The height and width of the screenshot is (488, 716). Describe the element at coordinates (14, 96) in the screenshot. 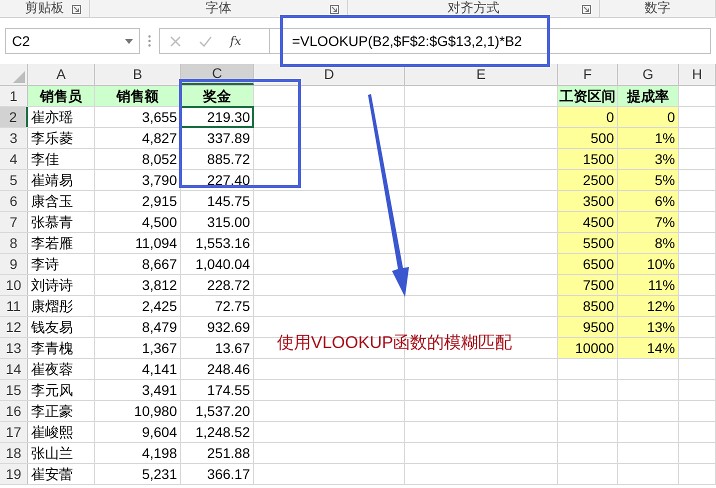

I see `row-header: 1` at that location.